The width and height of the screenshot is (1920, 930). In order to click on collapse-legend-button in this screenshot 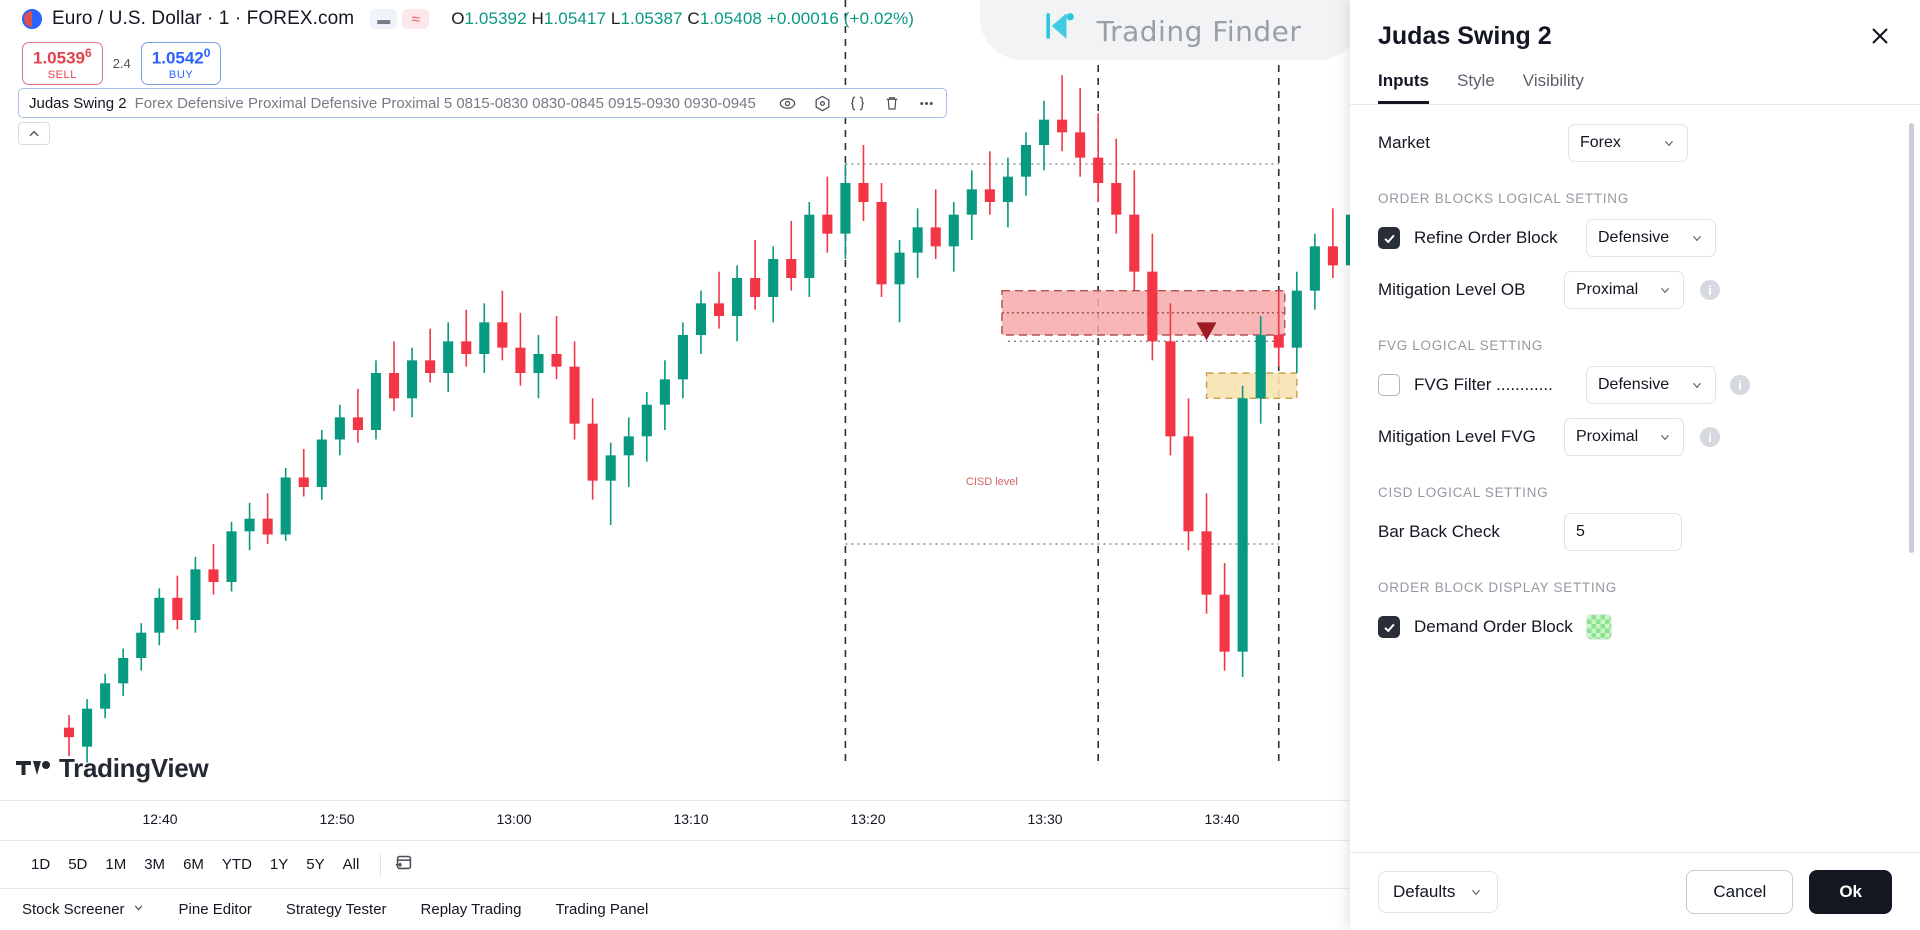, I will do `click(34, 133)`.